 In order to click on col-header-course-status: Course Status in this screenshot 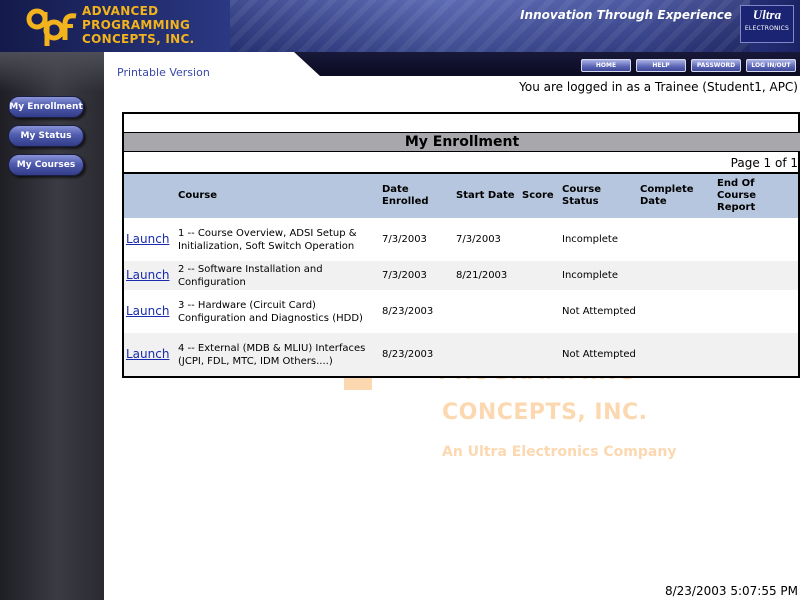, I will do `click(599, 196)`.